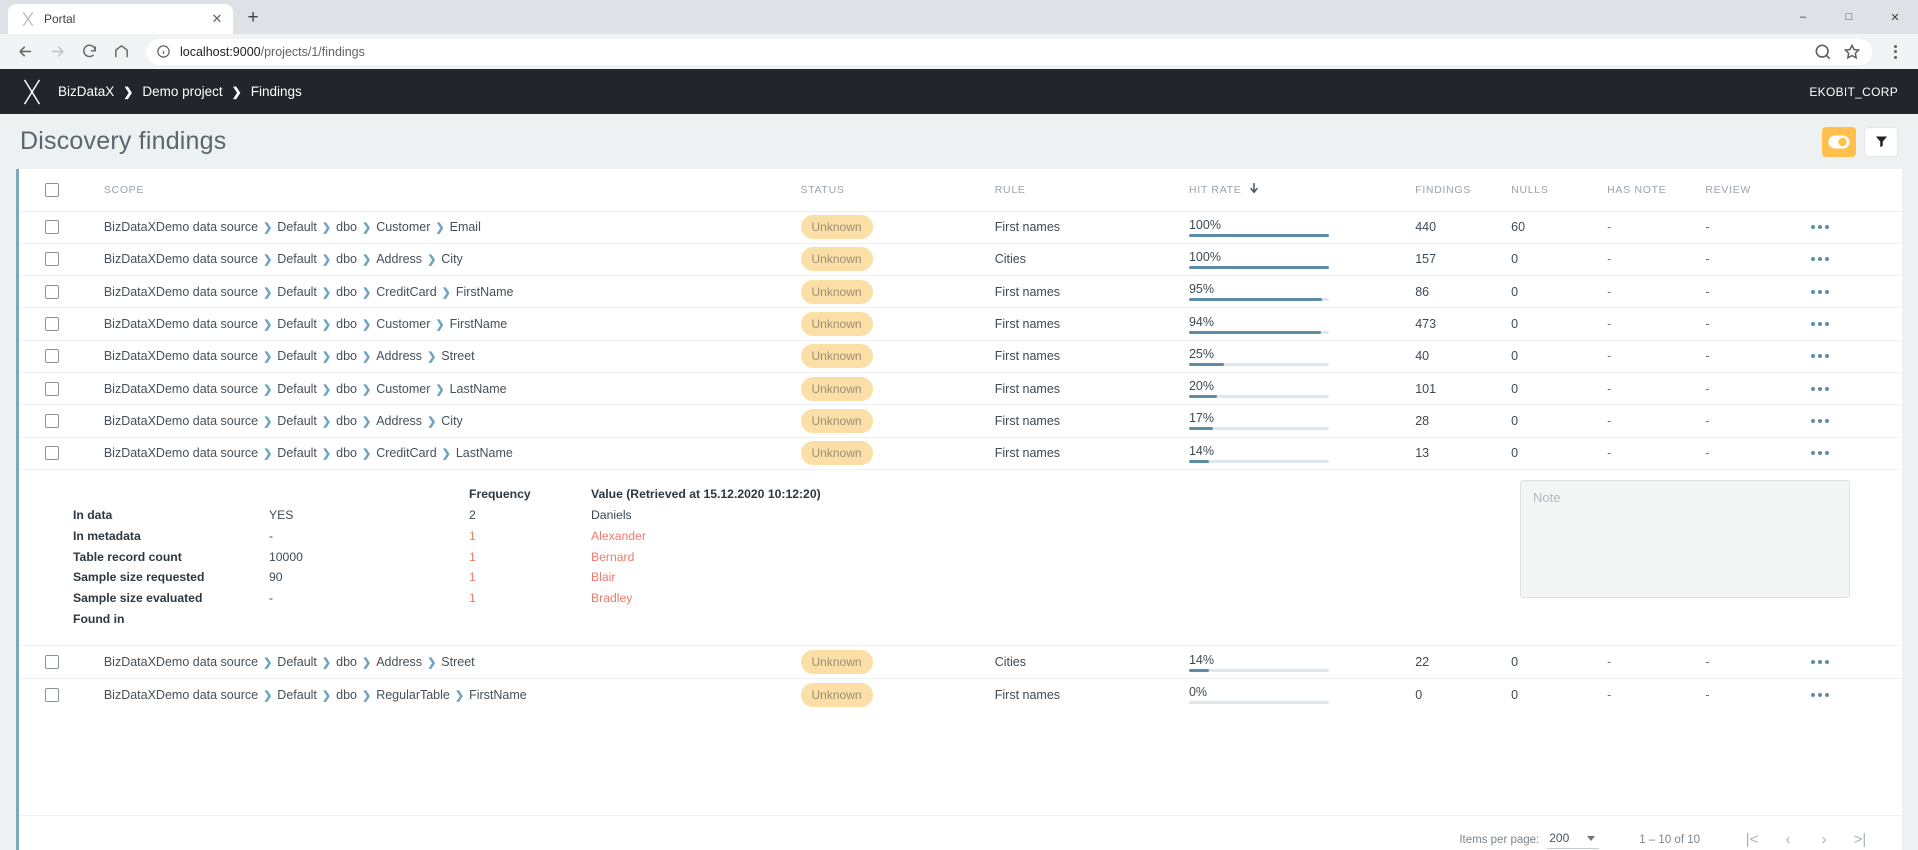 This screenshot has width=1918, height=850. I want to click on scope-segment: Address, so click(399, 356).